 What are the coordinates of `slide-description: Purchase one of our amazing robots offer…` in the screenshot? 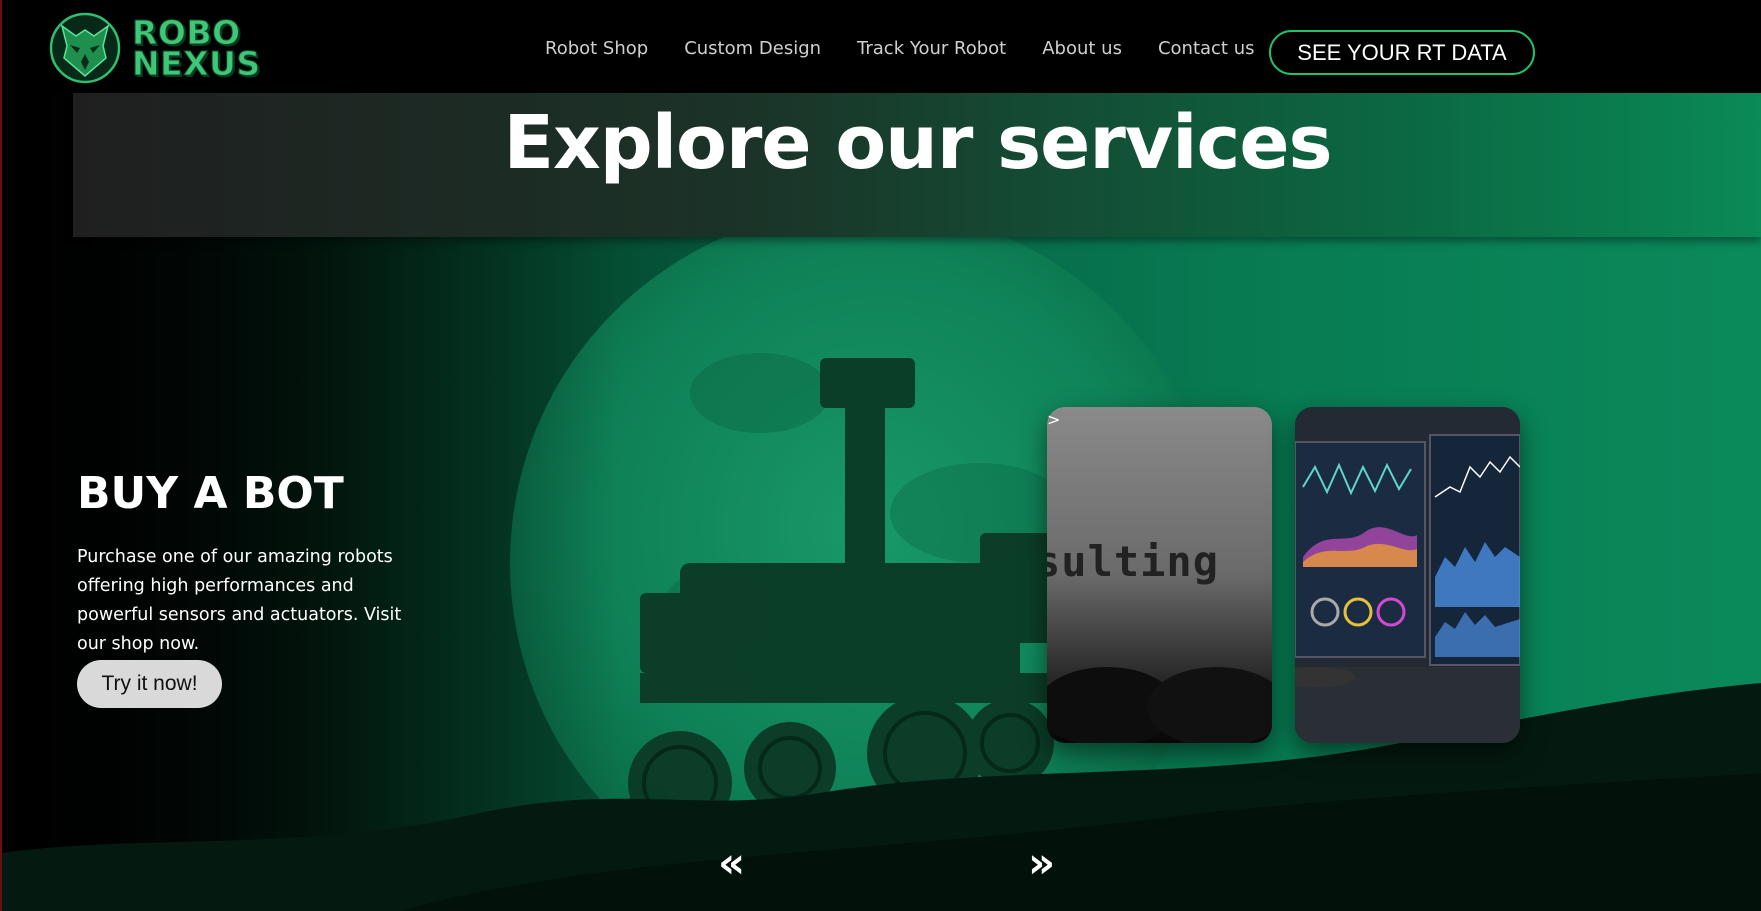 It's located at (239, 600).